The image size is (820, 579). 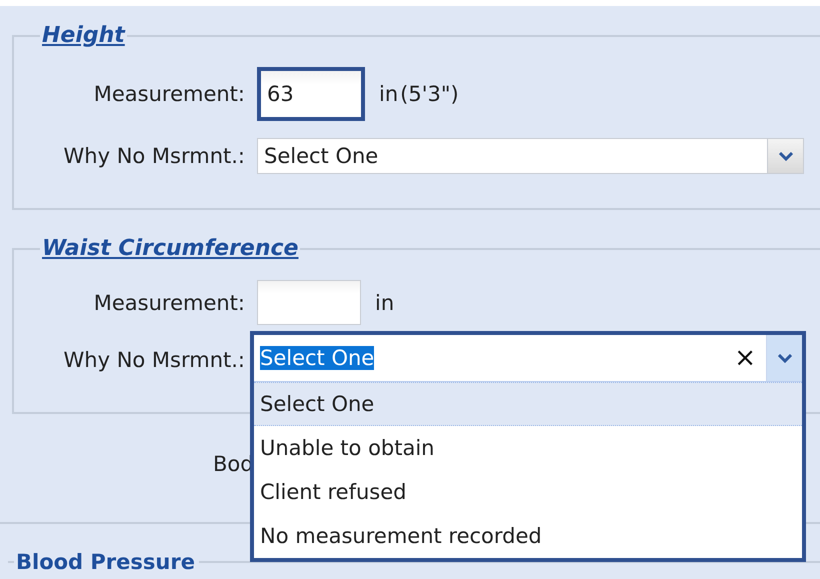 I want to click on clear-button: ×, so click(x=745, y=358).